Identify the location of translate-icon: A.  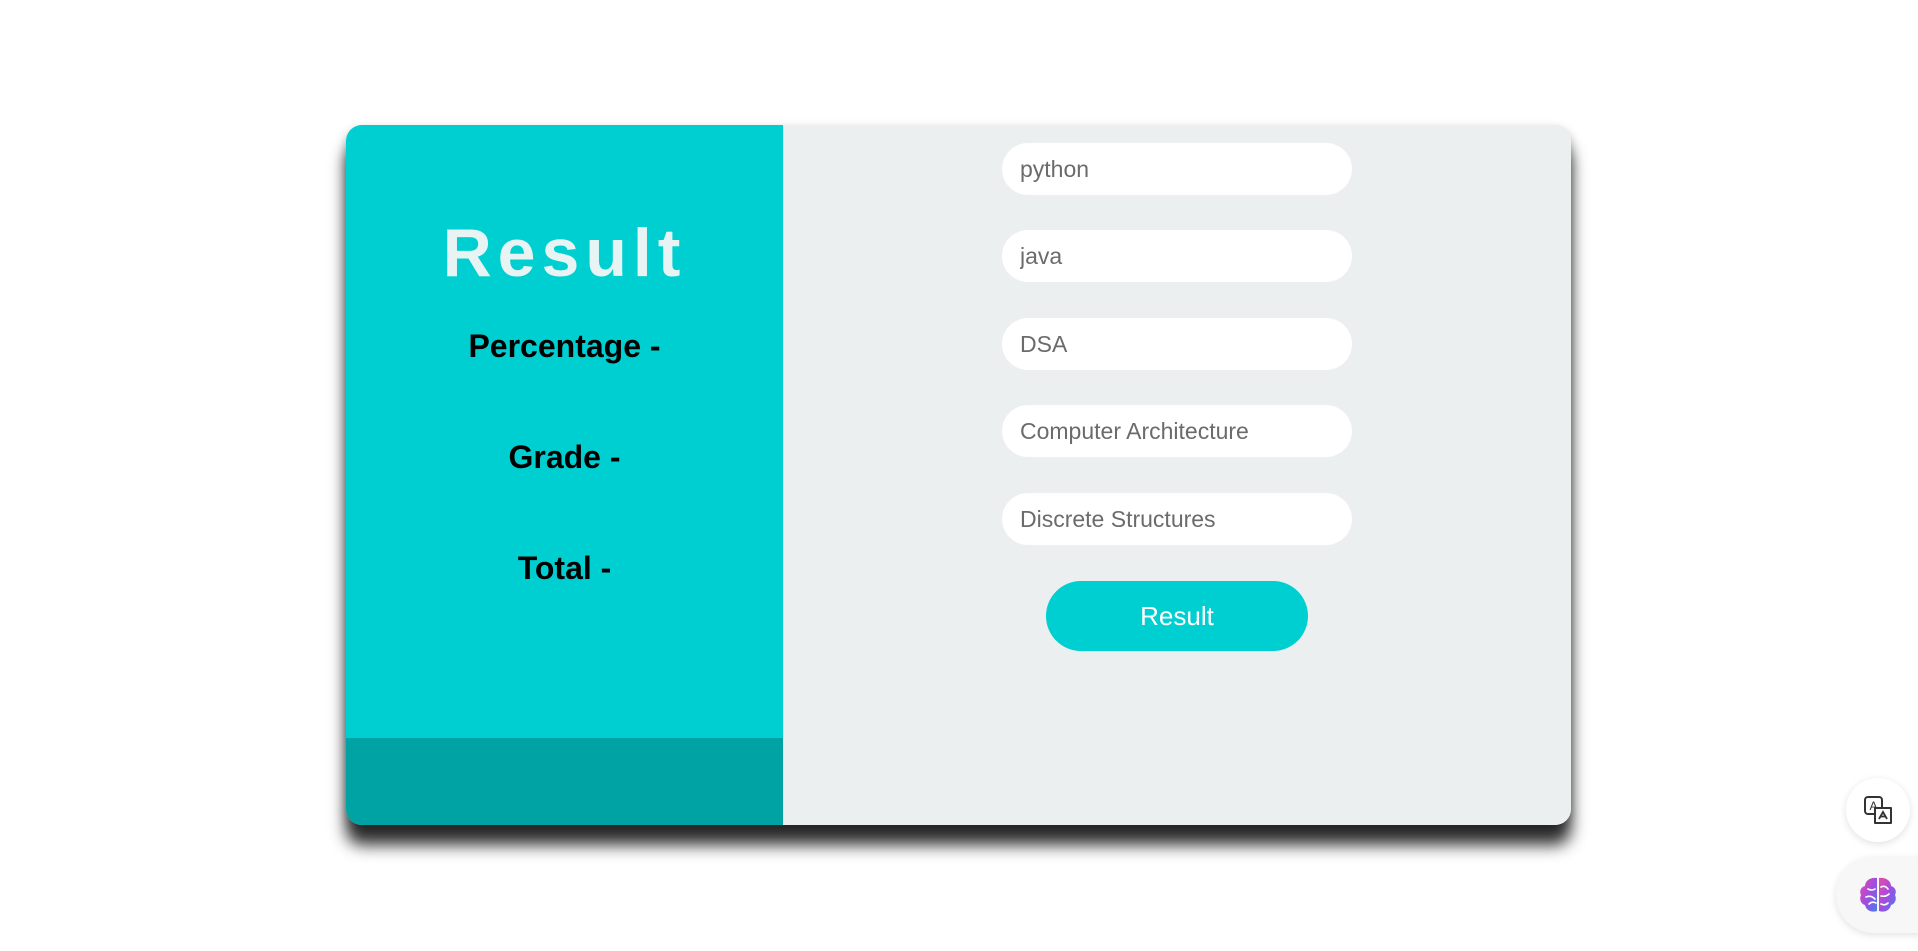
(1878, 810).